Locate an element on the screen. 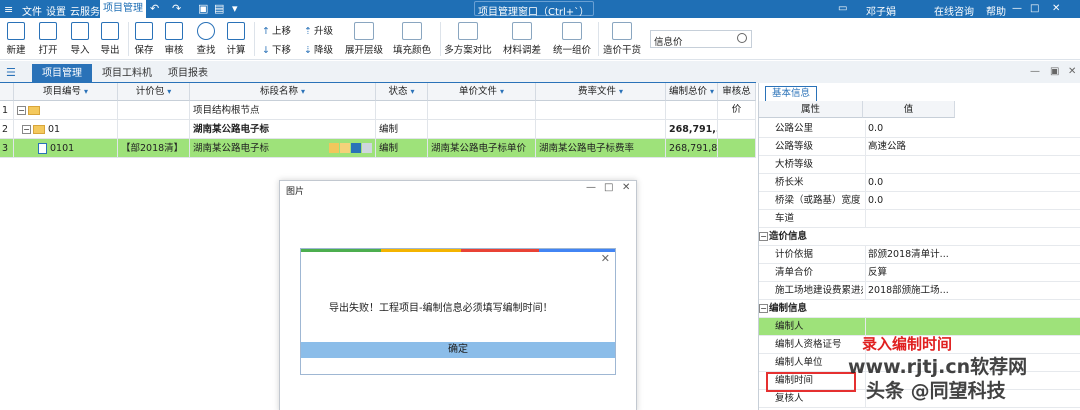 Image resolution: width=1080 pixels, height=410 pixels. menu-cloud: 云服务 is located at coordinates (85, 10).